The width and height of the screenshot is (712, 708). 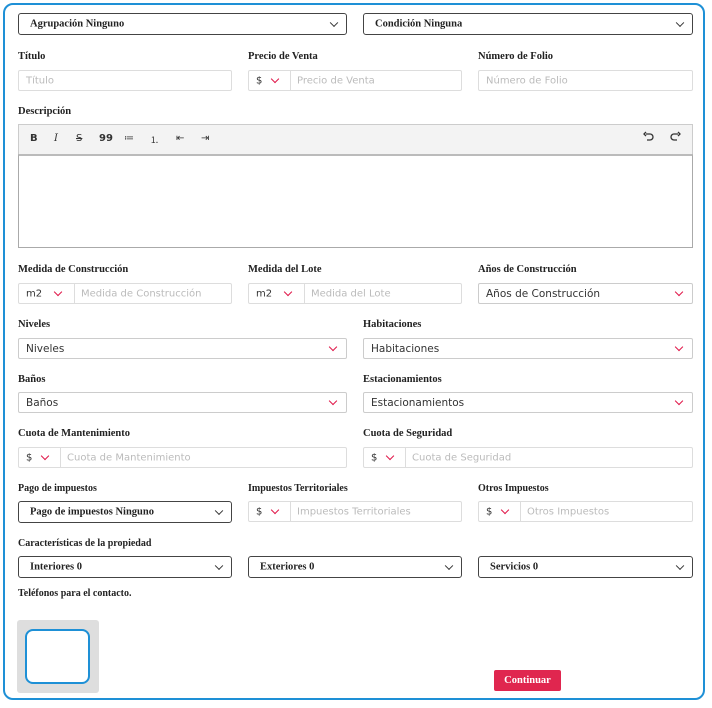 I want to click on condicion-value: Condición Ninguna, so click(x=419, y=24).